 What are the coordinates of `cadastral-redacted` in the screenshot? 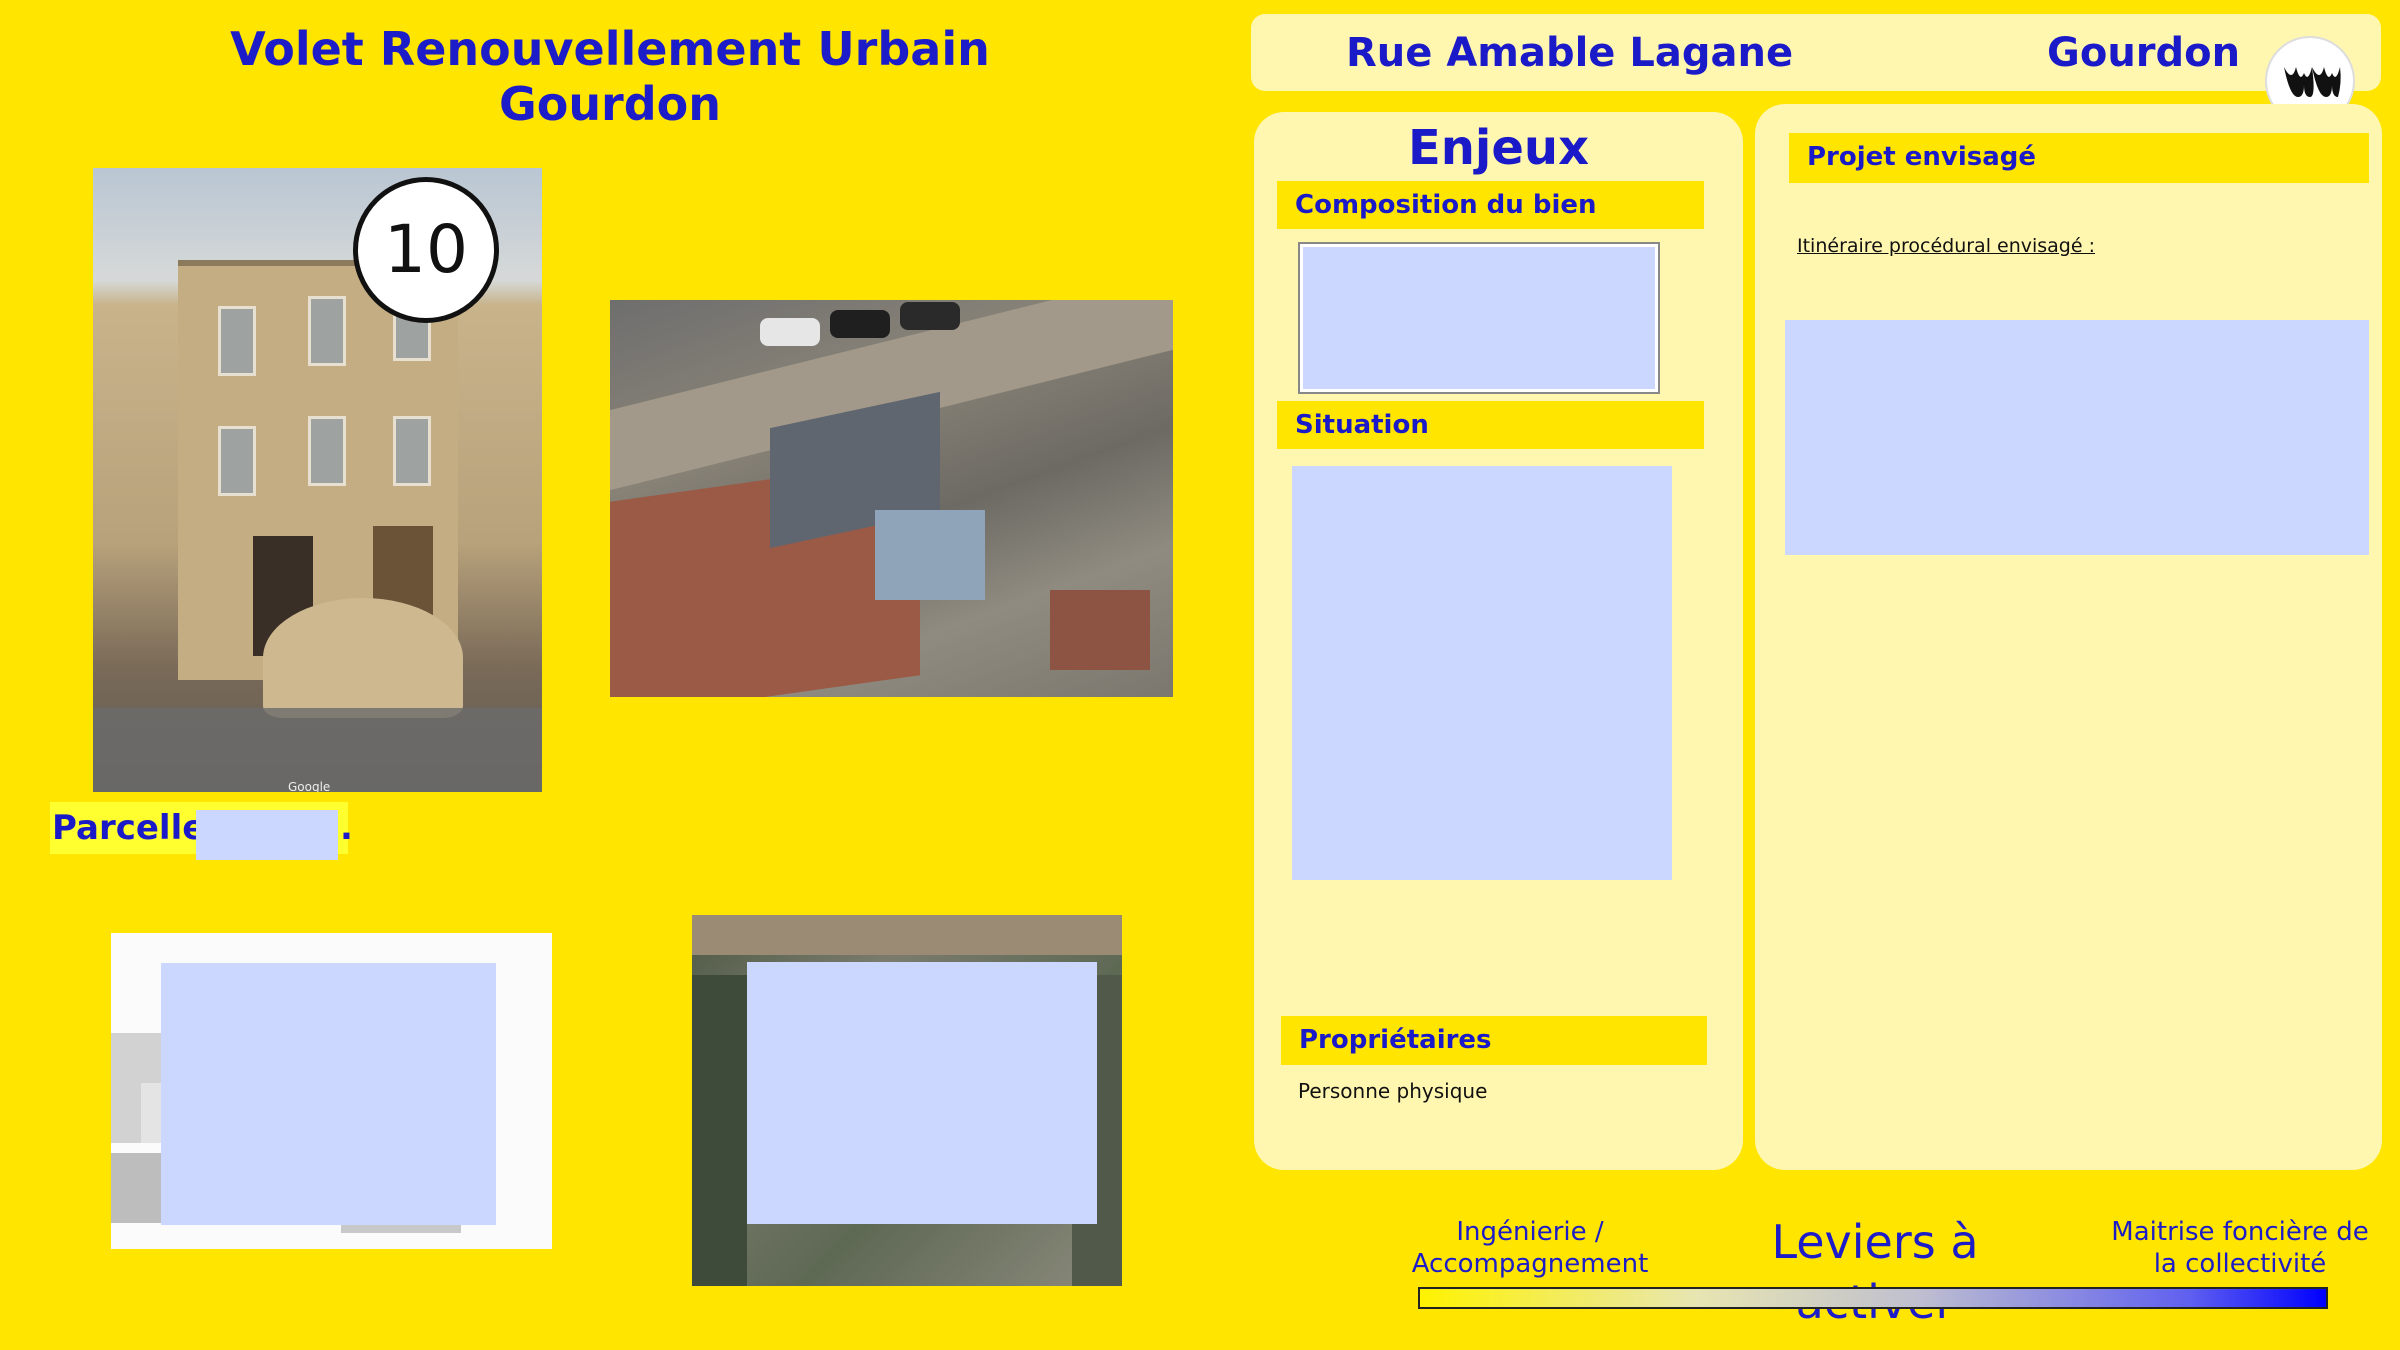 It's located at (328, 1094).